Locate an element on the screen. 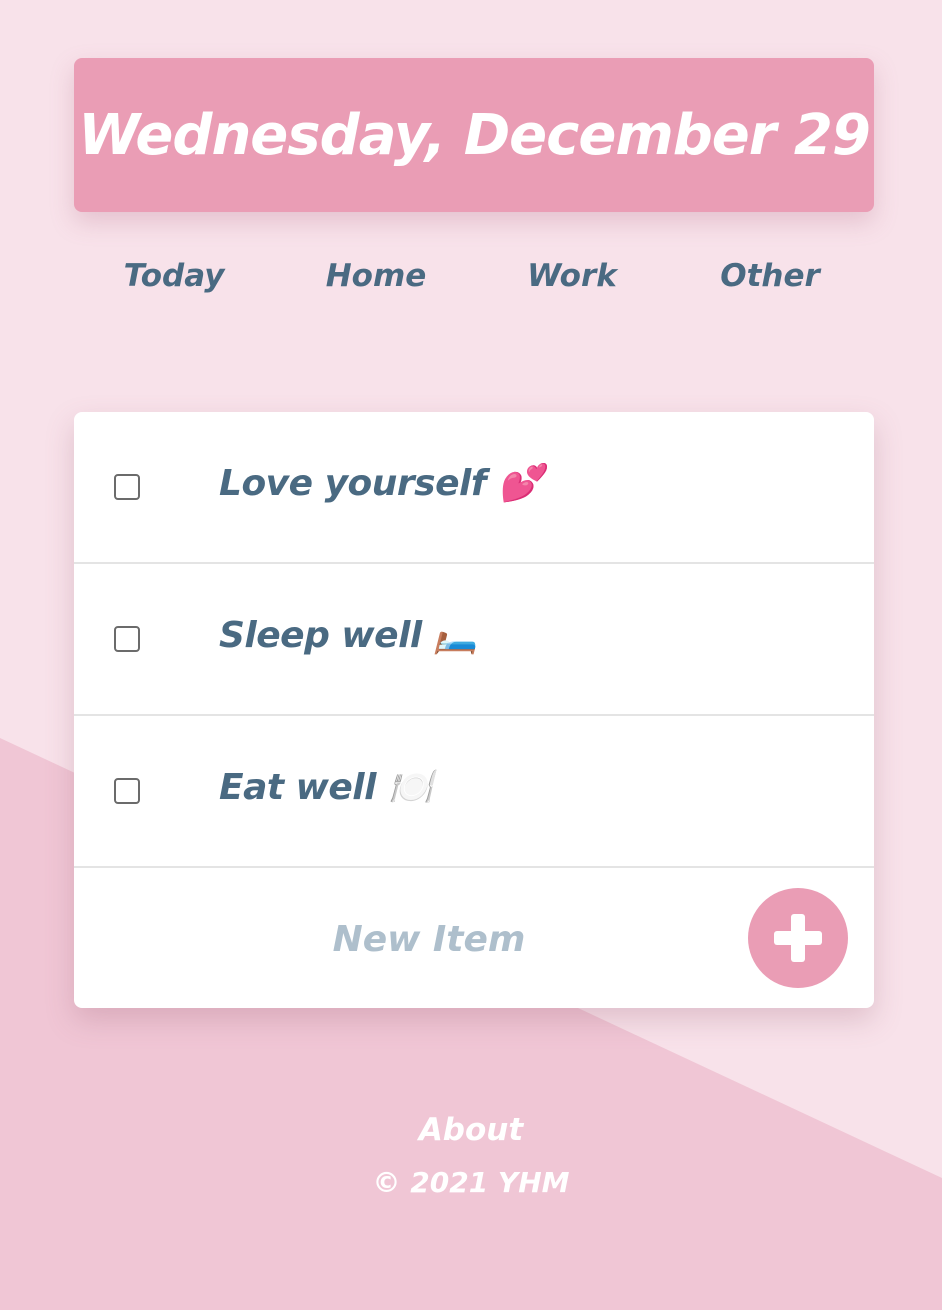 This screenshot has width=942, height=1310. date-header: Wednesday, December 29 is located at coordinates (474, 135).